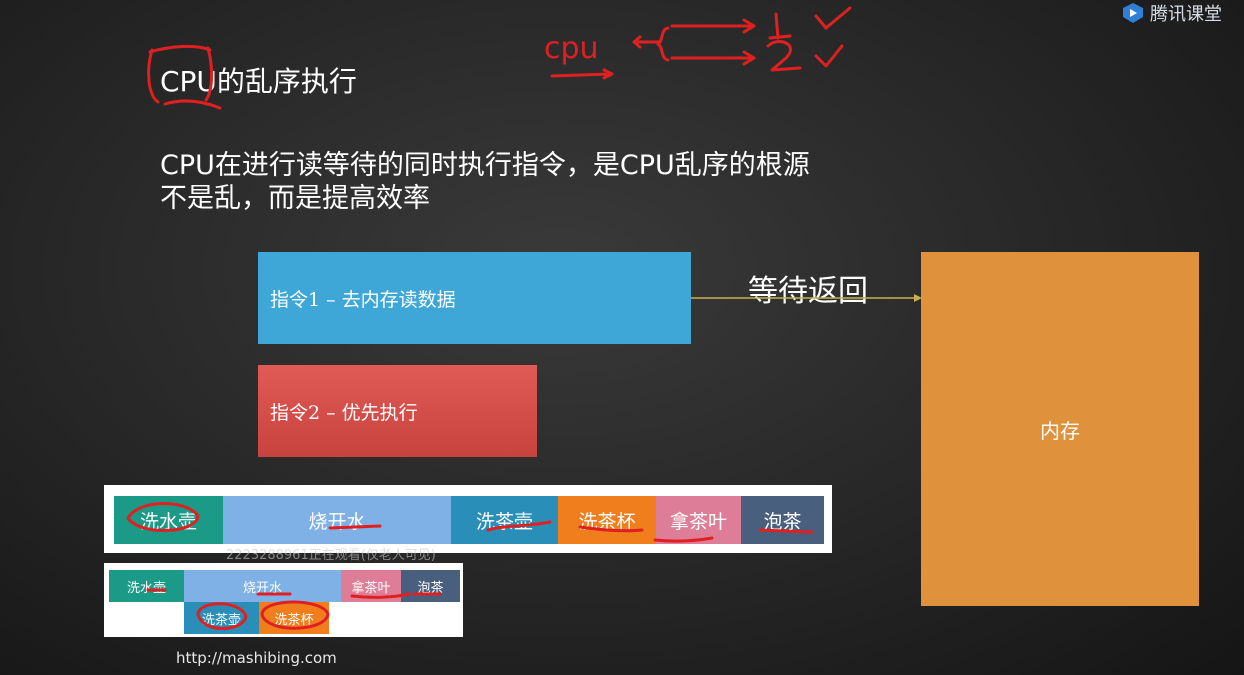 The width and height of the screenshot is (1244, 675). What do you see at coordinates (363, 299) in the screenshot?
I see `instruction-1-label: 指令1 – 去内存读数据` at bounding box center [363, 299].